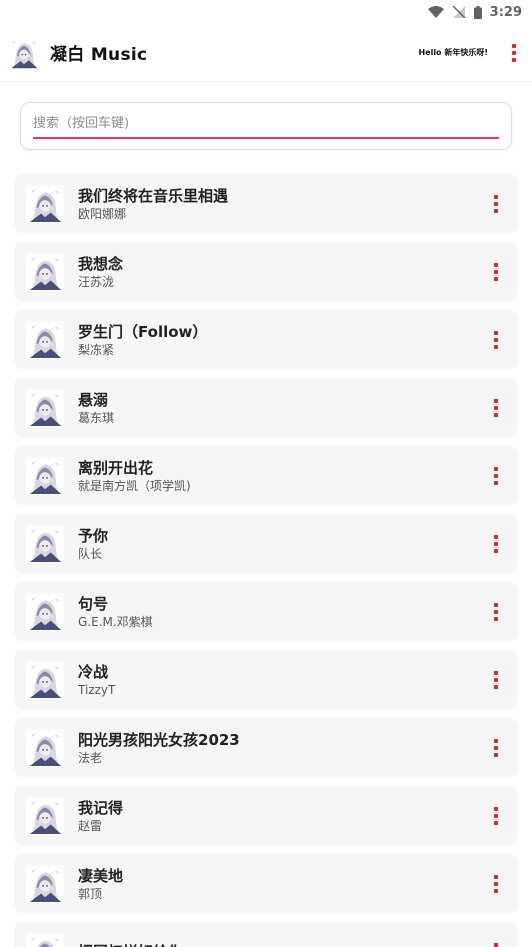 Image resolution: width=532 pixels, height=947 pixels. Describe the element at coordinates (283, 204) in the screenshot. I see `song-text: 我们终将在音乐里相遇 欧阳娜娜` at that location.